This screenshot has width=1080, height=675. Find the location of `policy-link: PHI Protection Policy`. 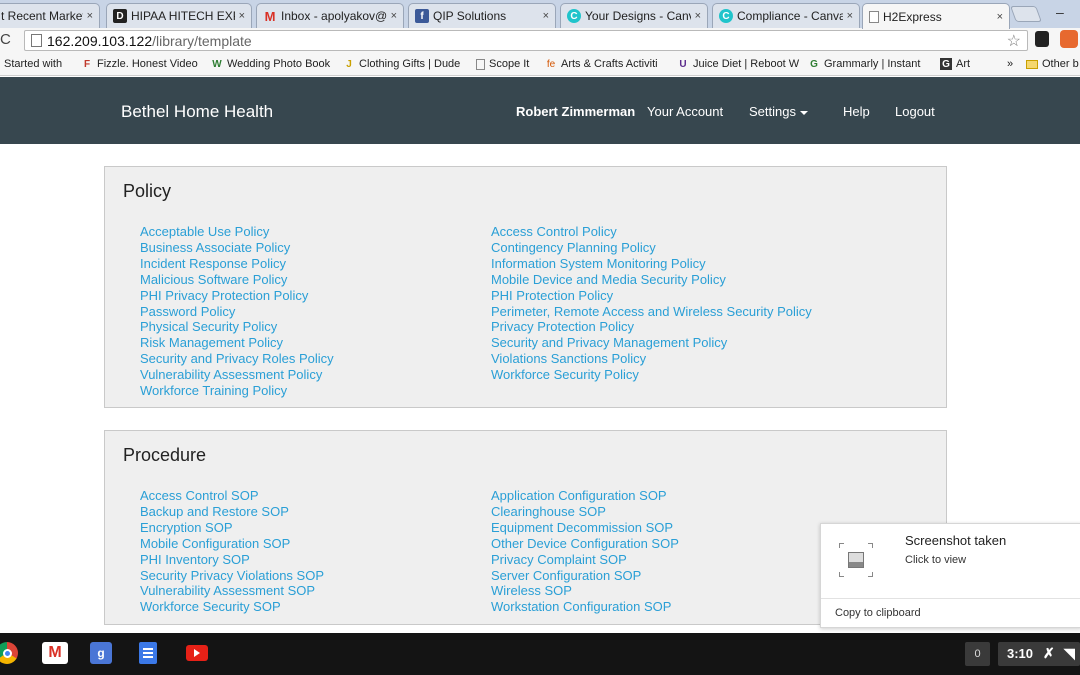

policy-link: PHI Protection Policy is located at coordinates (651, 296).